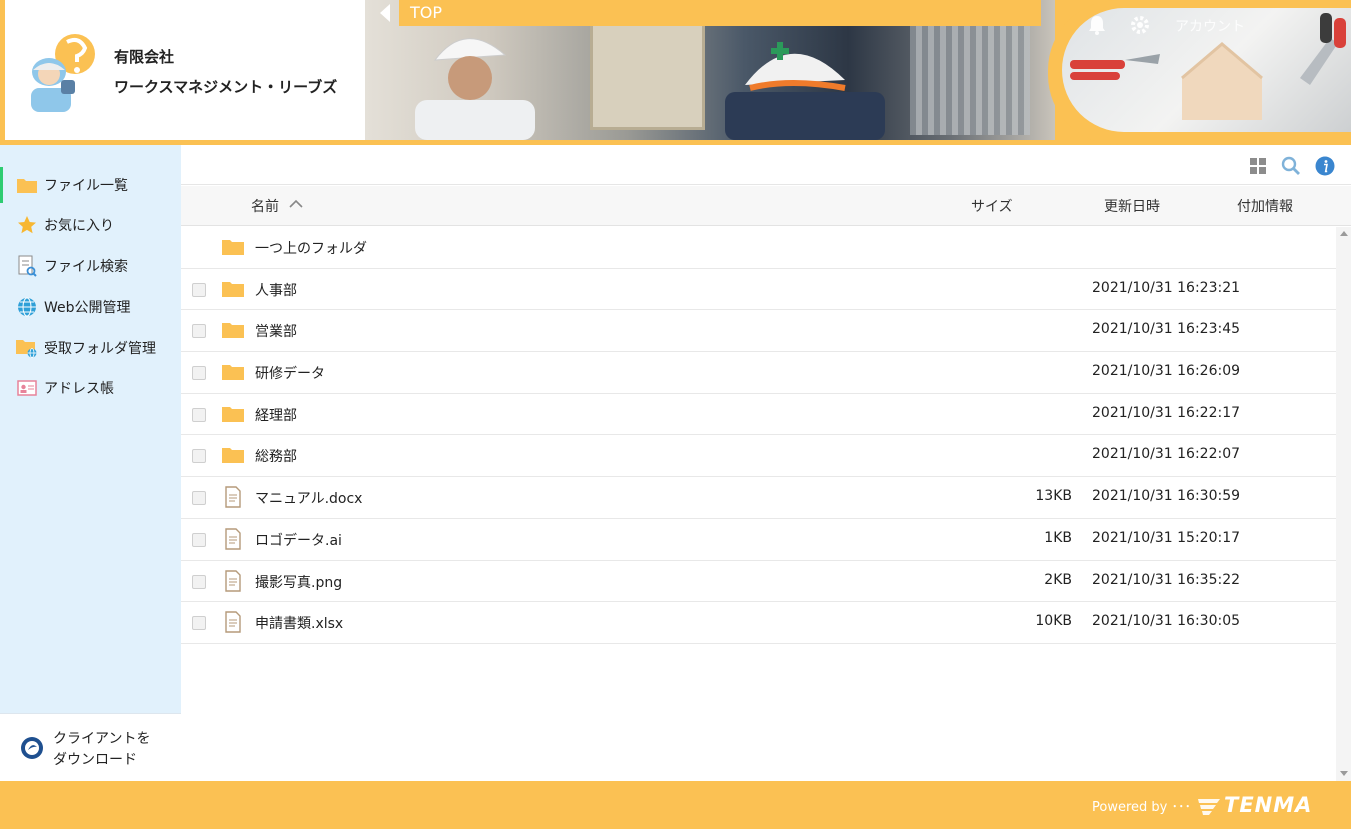 The image size is (1351, 829). Describe the element at coordinates (1166, 454) in the screenshot. I see `file-modified-date: 2021/10/31 16:22:07` at that location.